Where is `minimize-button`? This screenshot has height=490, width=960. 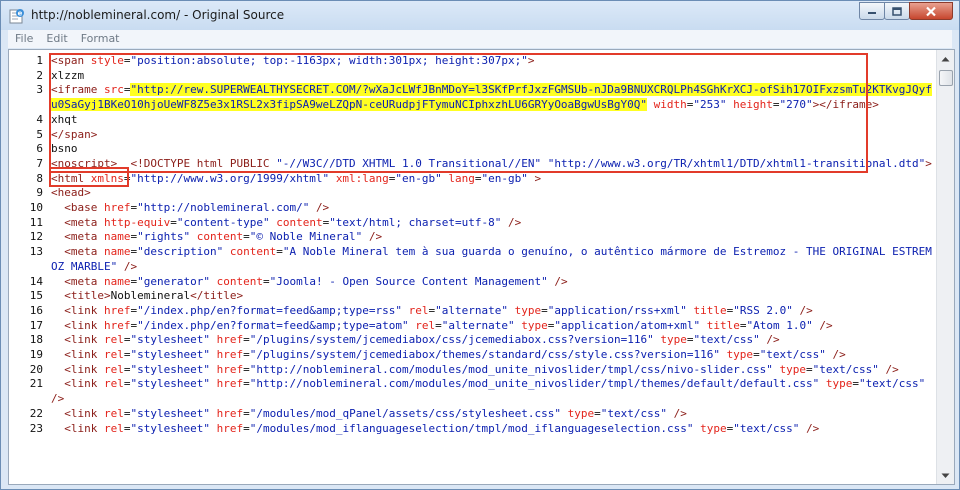 minimize-button is located at coordinates (872, 11).